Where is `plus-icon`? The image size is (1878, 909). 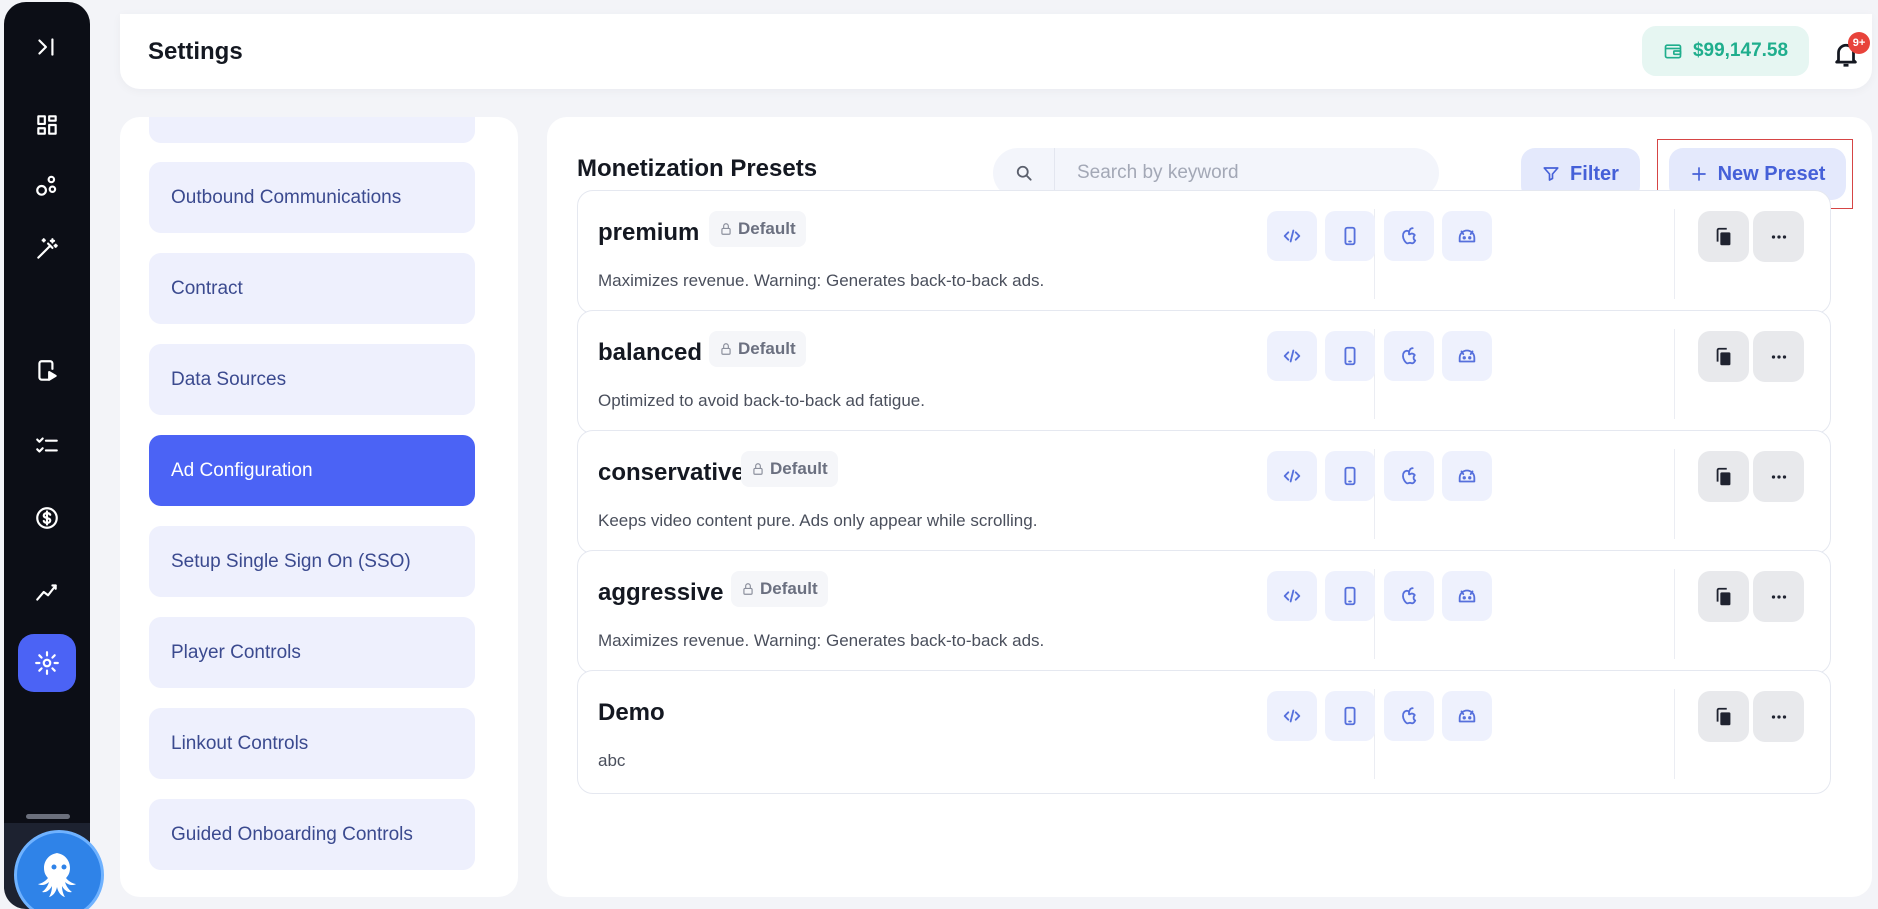 plus-icon is located at coordinates (1698, 174).